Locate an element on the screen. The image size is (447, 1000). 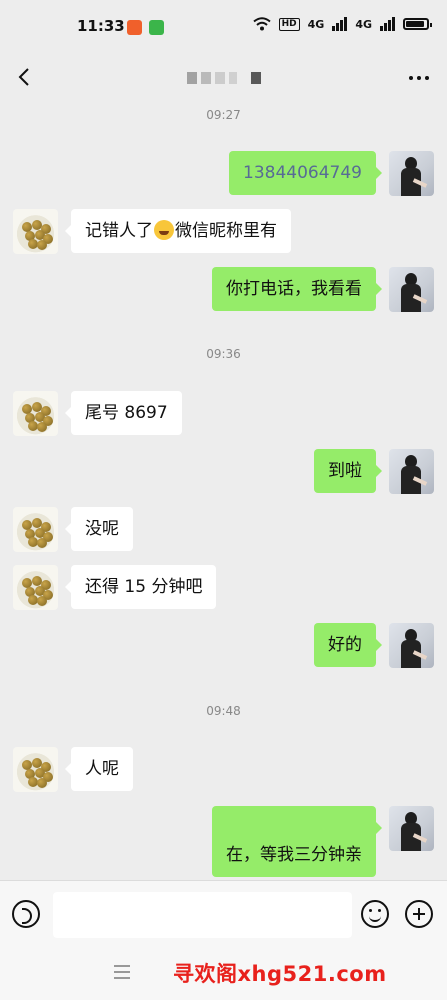
incoming-message: 没呢 is located at coordinates (99, 529).